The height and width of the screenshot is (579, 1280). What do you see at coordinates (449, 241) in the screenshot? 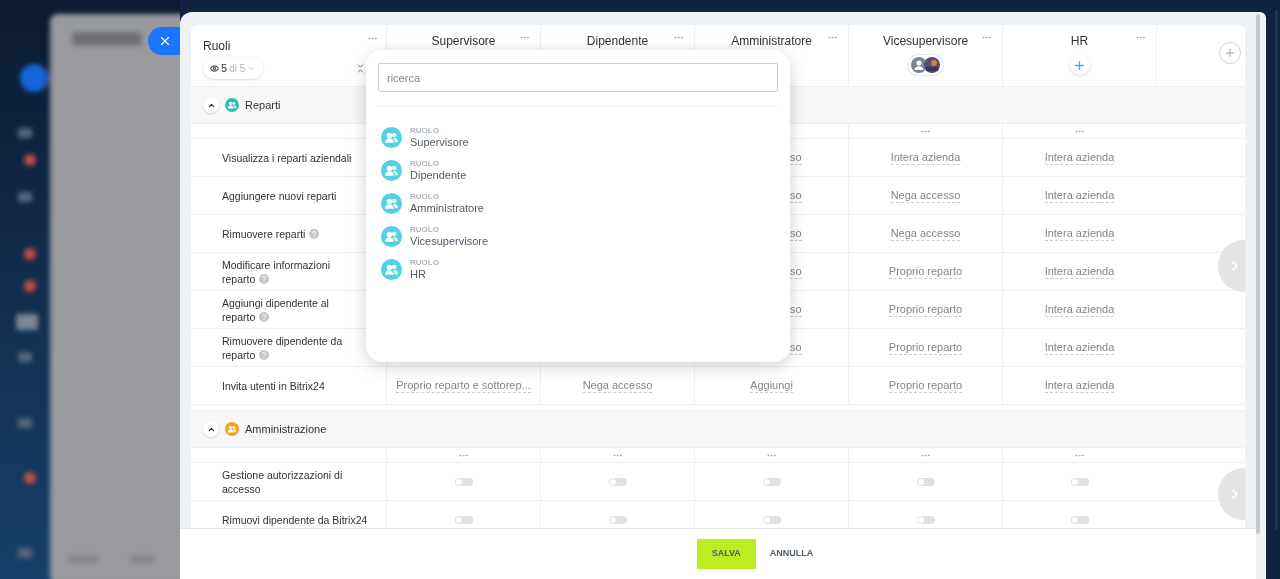
I see `role-name: Vicesupervisore` at bounding box center [449, 241].